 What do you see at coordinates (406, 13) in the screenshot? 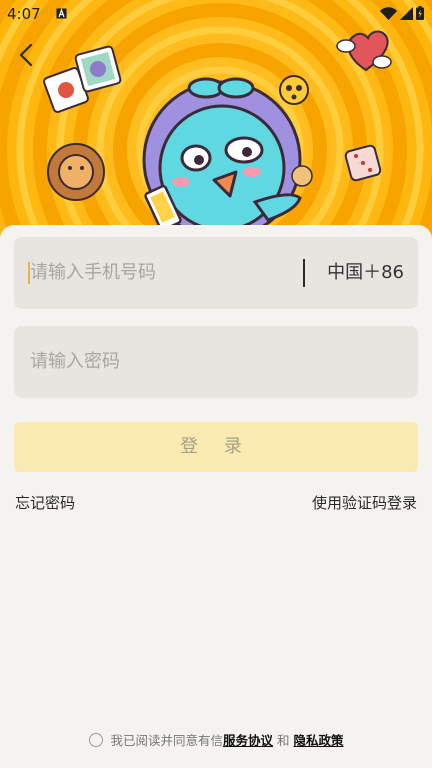
I see `cell-signal-icon` at bounding box center [406, 13].